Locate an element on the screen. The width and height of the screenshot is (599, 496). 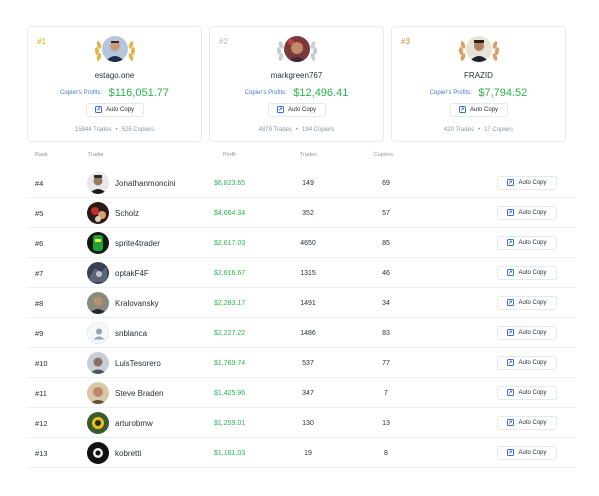
trader-name: FRAZID is located at coordinates (478, 75).